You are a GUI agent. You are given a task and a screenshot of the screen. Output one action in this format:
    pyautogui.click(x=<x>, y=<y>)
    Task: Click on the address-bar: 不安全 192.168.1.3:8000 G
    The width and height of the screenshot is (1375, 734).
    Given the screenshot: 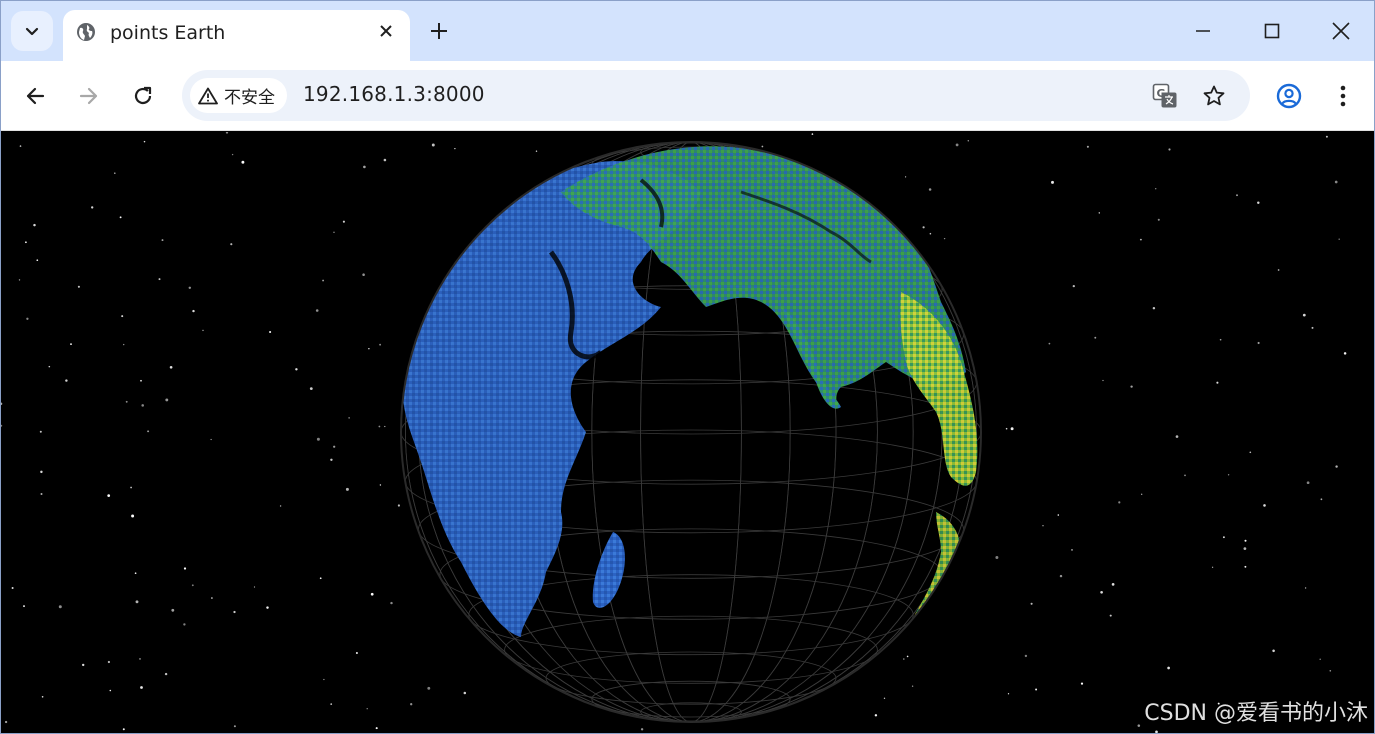 What is the action you would take?
    pyautogui.click(x=716, y=95)
    